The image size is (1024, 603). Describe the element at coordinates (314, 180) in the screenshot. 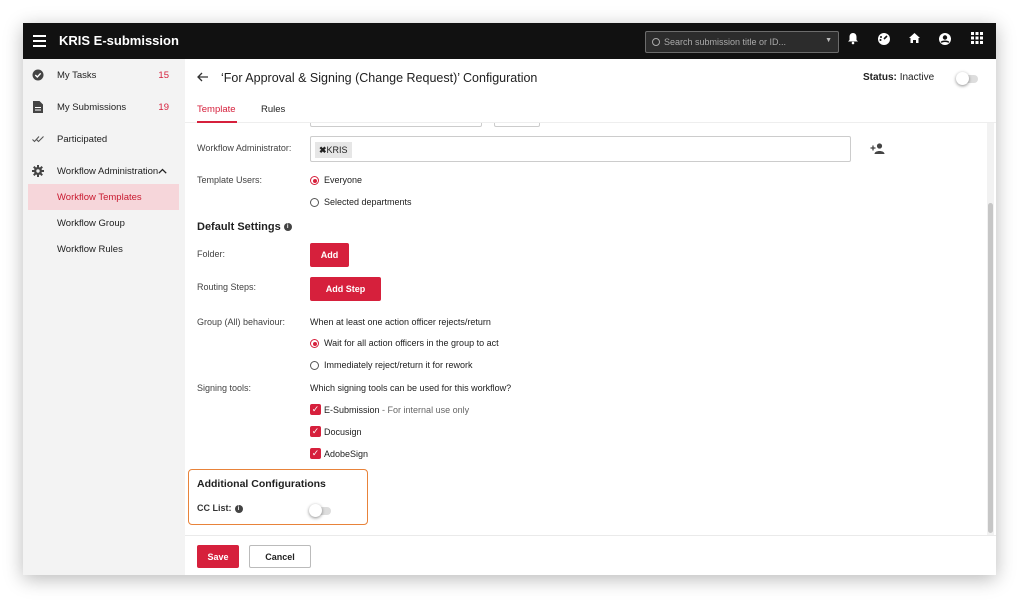

I see `radio-everyone` at that location.